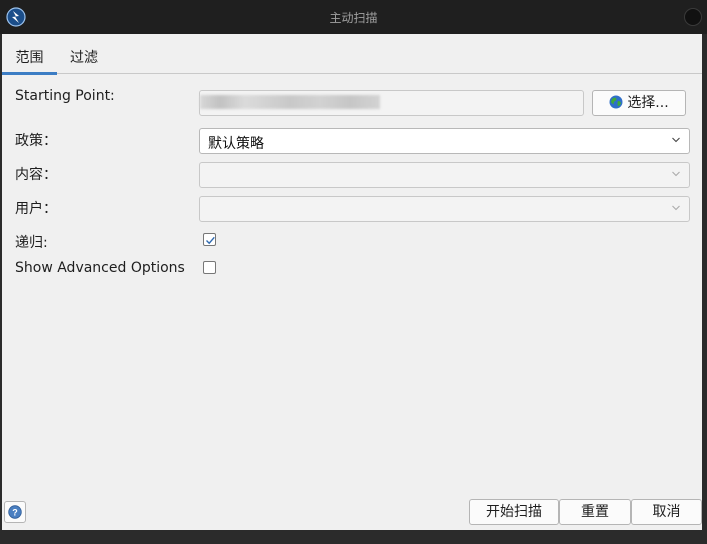 This screenshot has height=544, width=707. I want to click on tab-bar: 范围 过滤, so click(352, 54).